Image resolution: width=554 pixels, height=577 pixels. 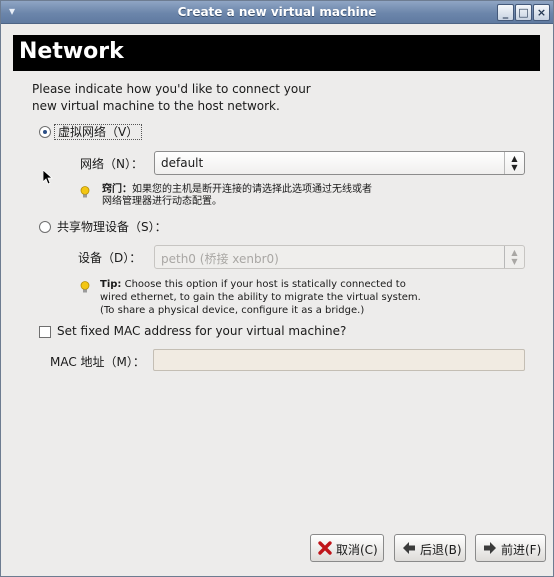 What do you see at coordinates (339, 163) in the screenshot?
I see `network-select: default ▲ ▼` at bounding box center [339, 163].